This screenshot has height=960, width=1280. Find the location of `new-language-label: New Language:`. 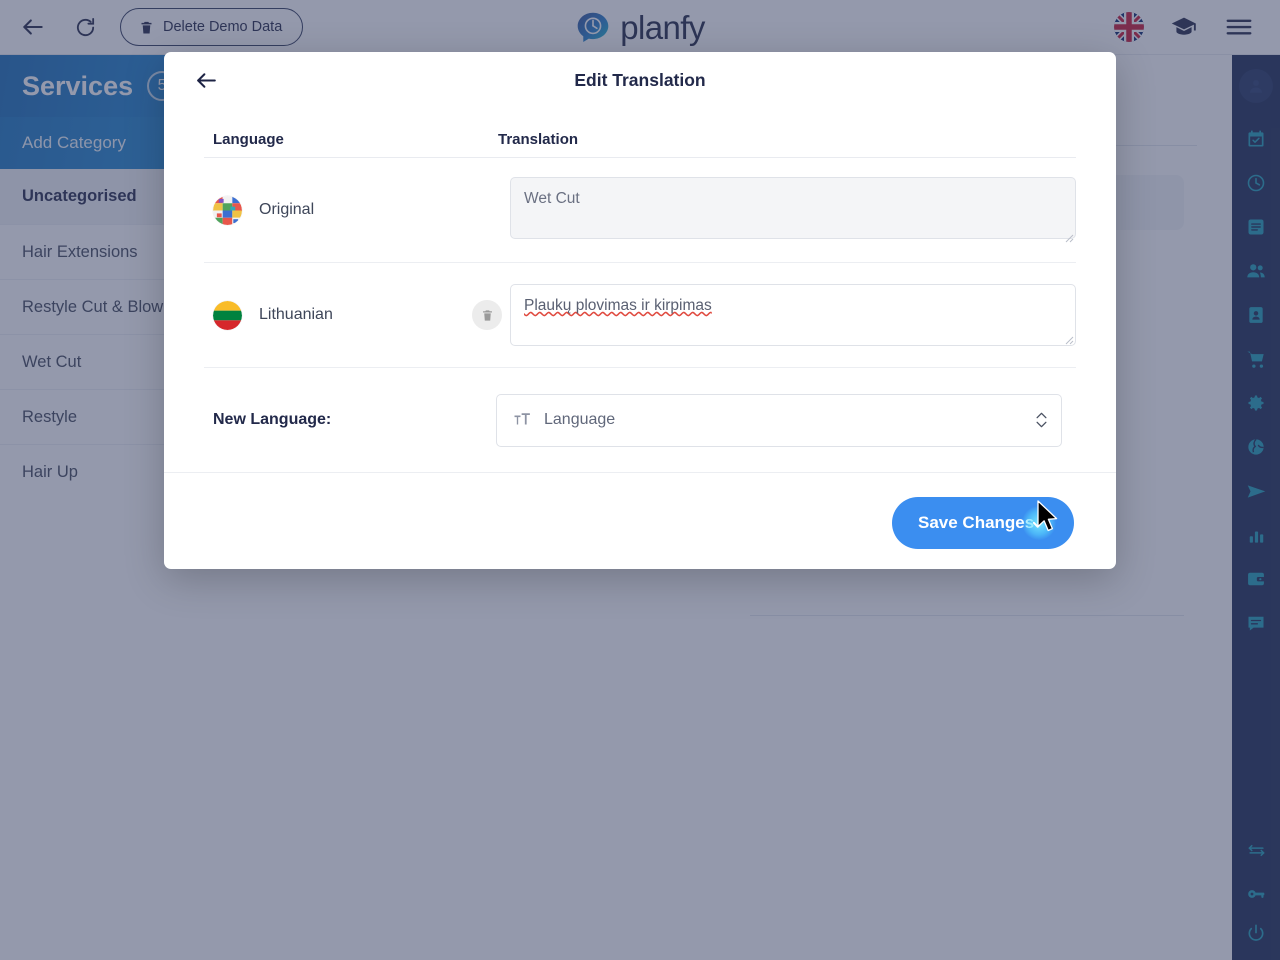

new-language-label: New Language: is located at coordinates (272, 419).